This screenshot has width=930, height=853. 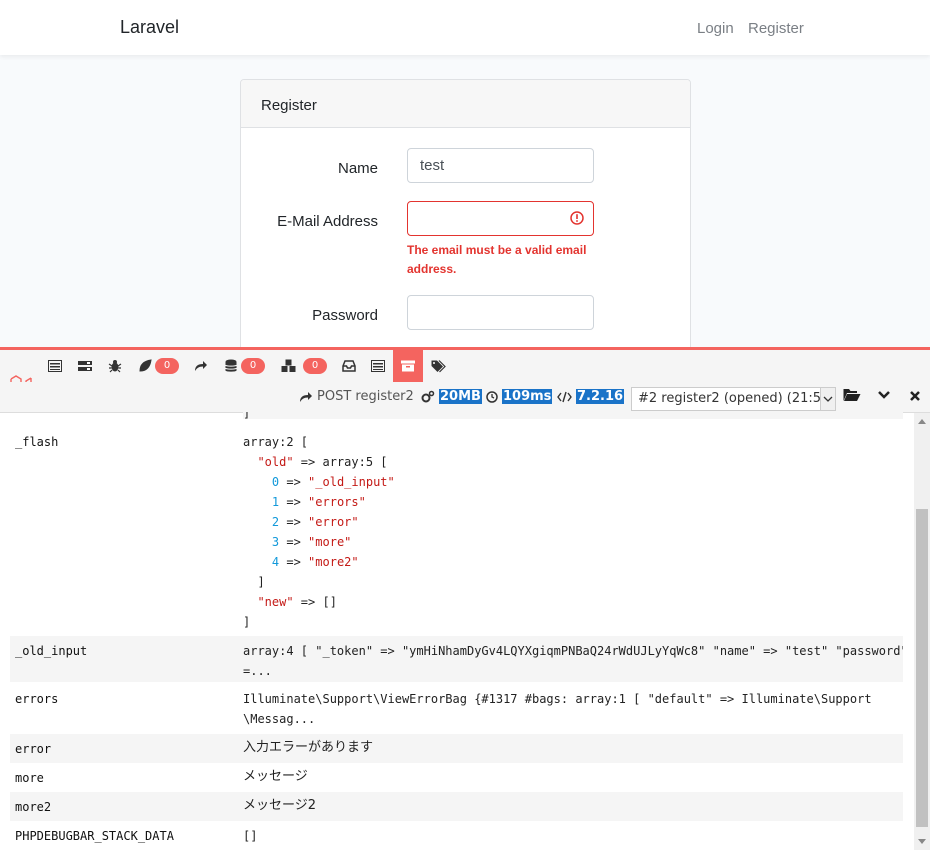 I want to click on archive-icon, so click(x=408, y=366).